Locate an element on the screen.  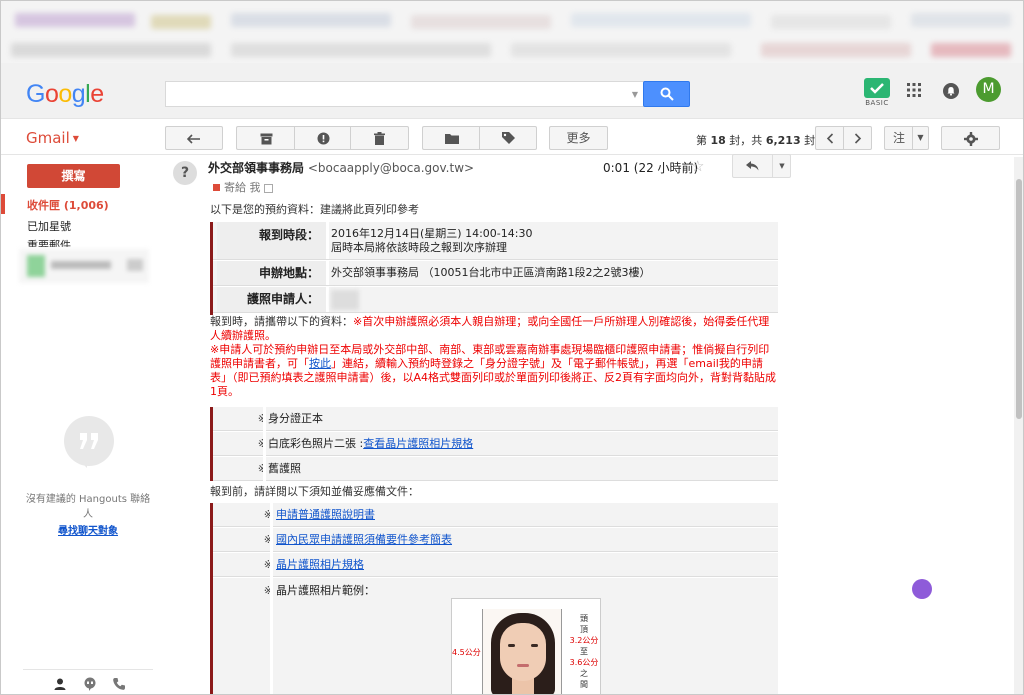
calendar-check-icon is located at coordinates (877, 88).